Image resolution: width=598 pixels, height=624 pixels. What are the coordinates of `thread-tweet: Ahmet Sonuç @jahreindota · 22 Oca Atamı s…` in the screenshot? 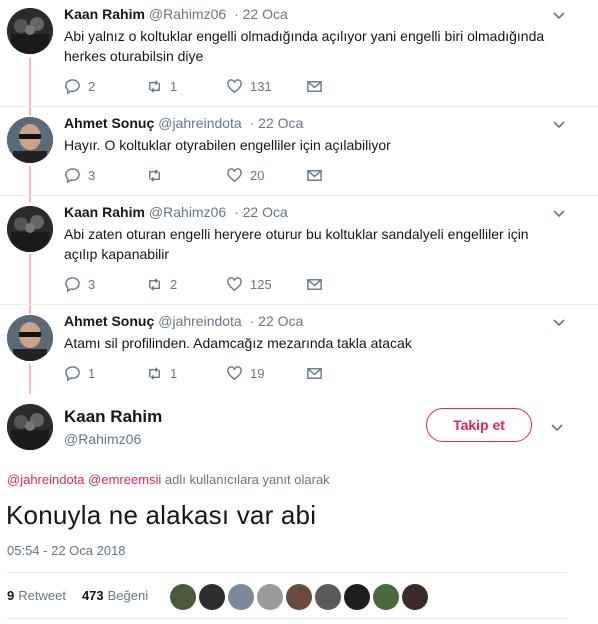 It's located at (299, 353).